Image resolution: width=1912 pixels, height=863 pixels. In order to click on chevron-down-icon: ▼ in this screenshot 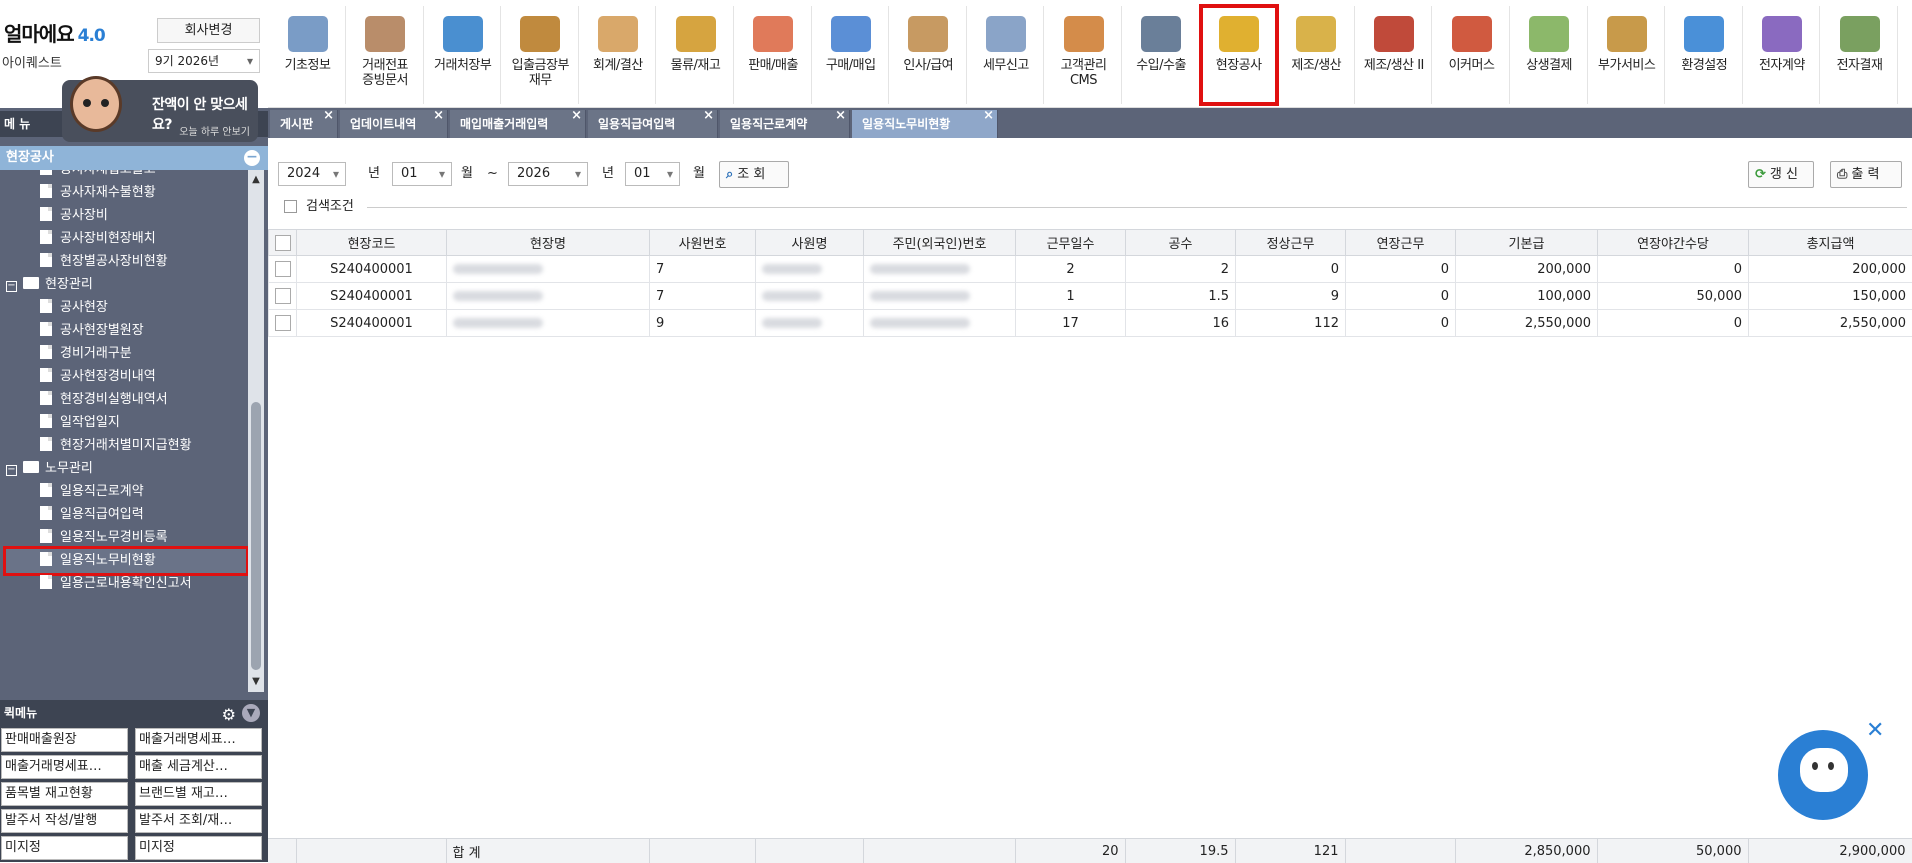, I will do `click(251, 713)`.